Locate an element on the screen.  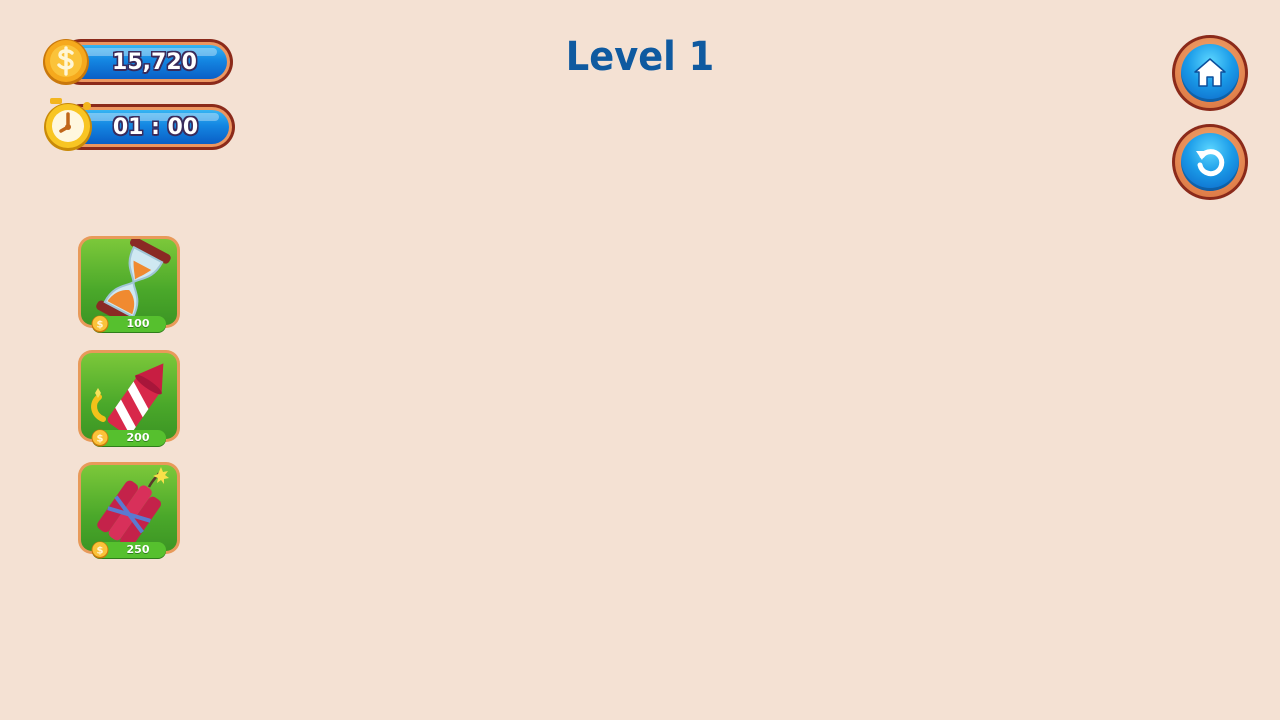
dynamite-icon is located at coordinates (133, 508).